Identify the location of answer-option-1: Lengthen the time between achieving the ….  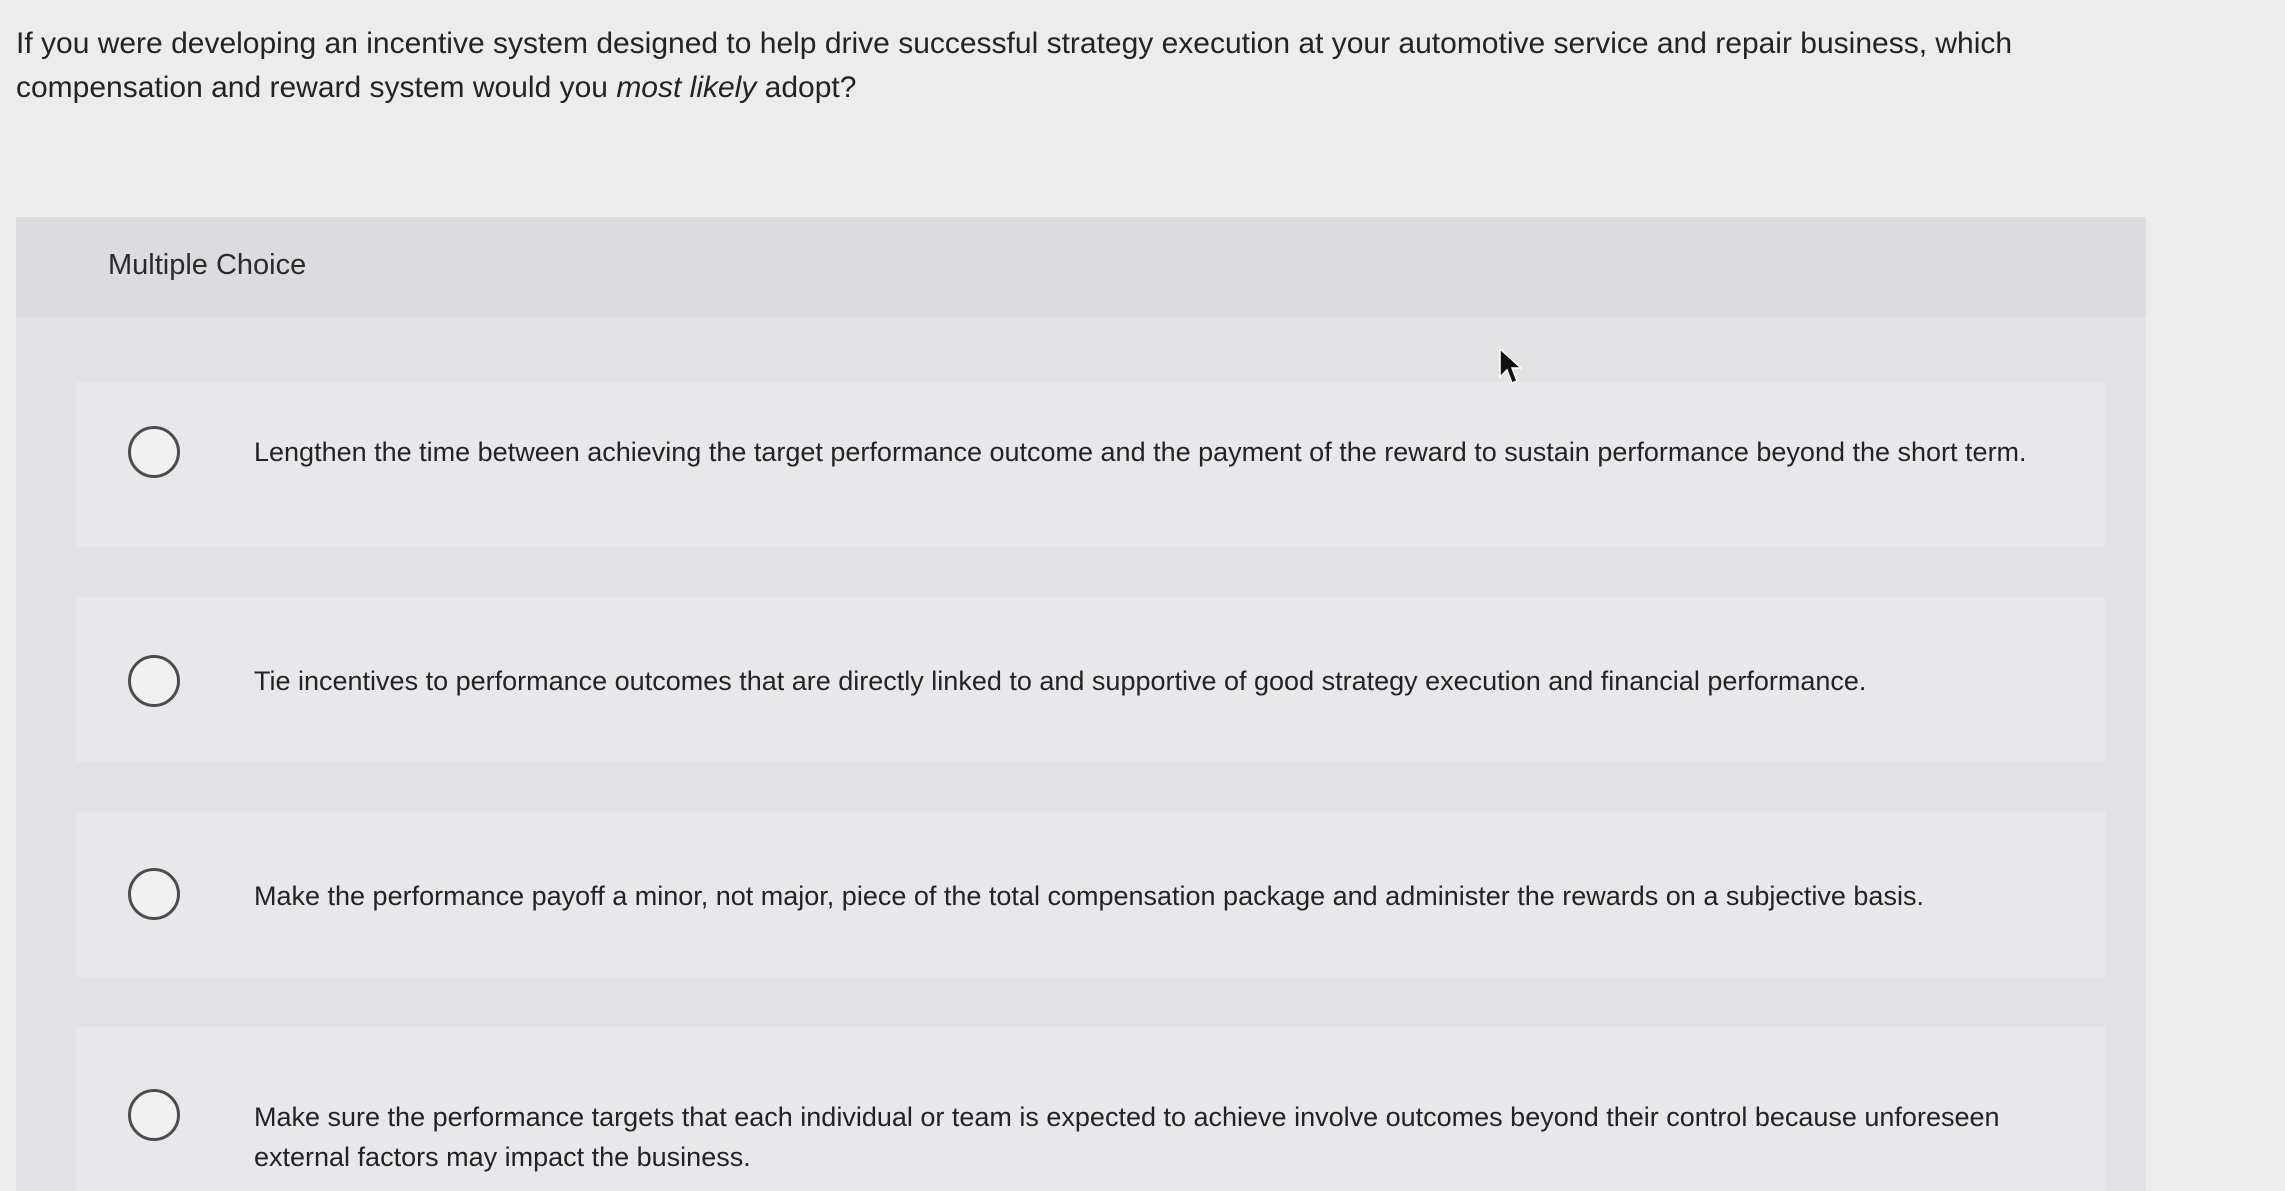
(1091, 464).